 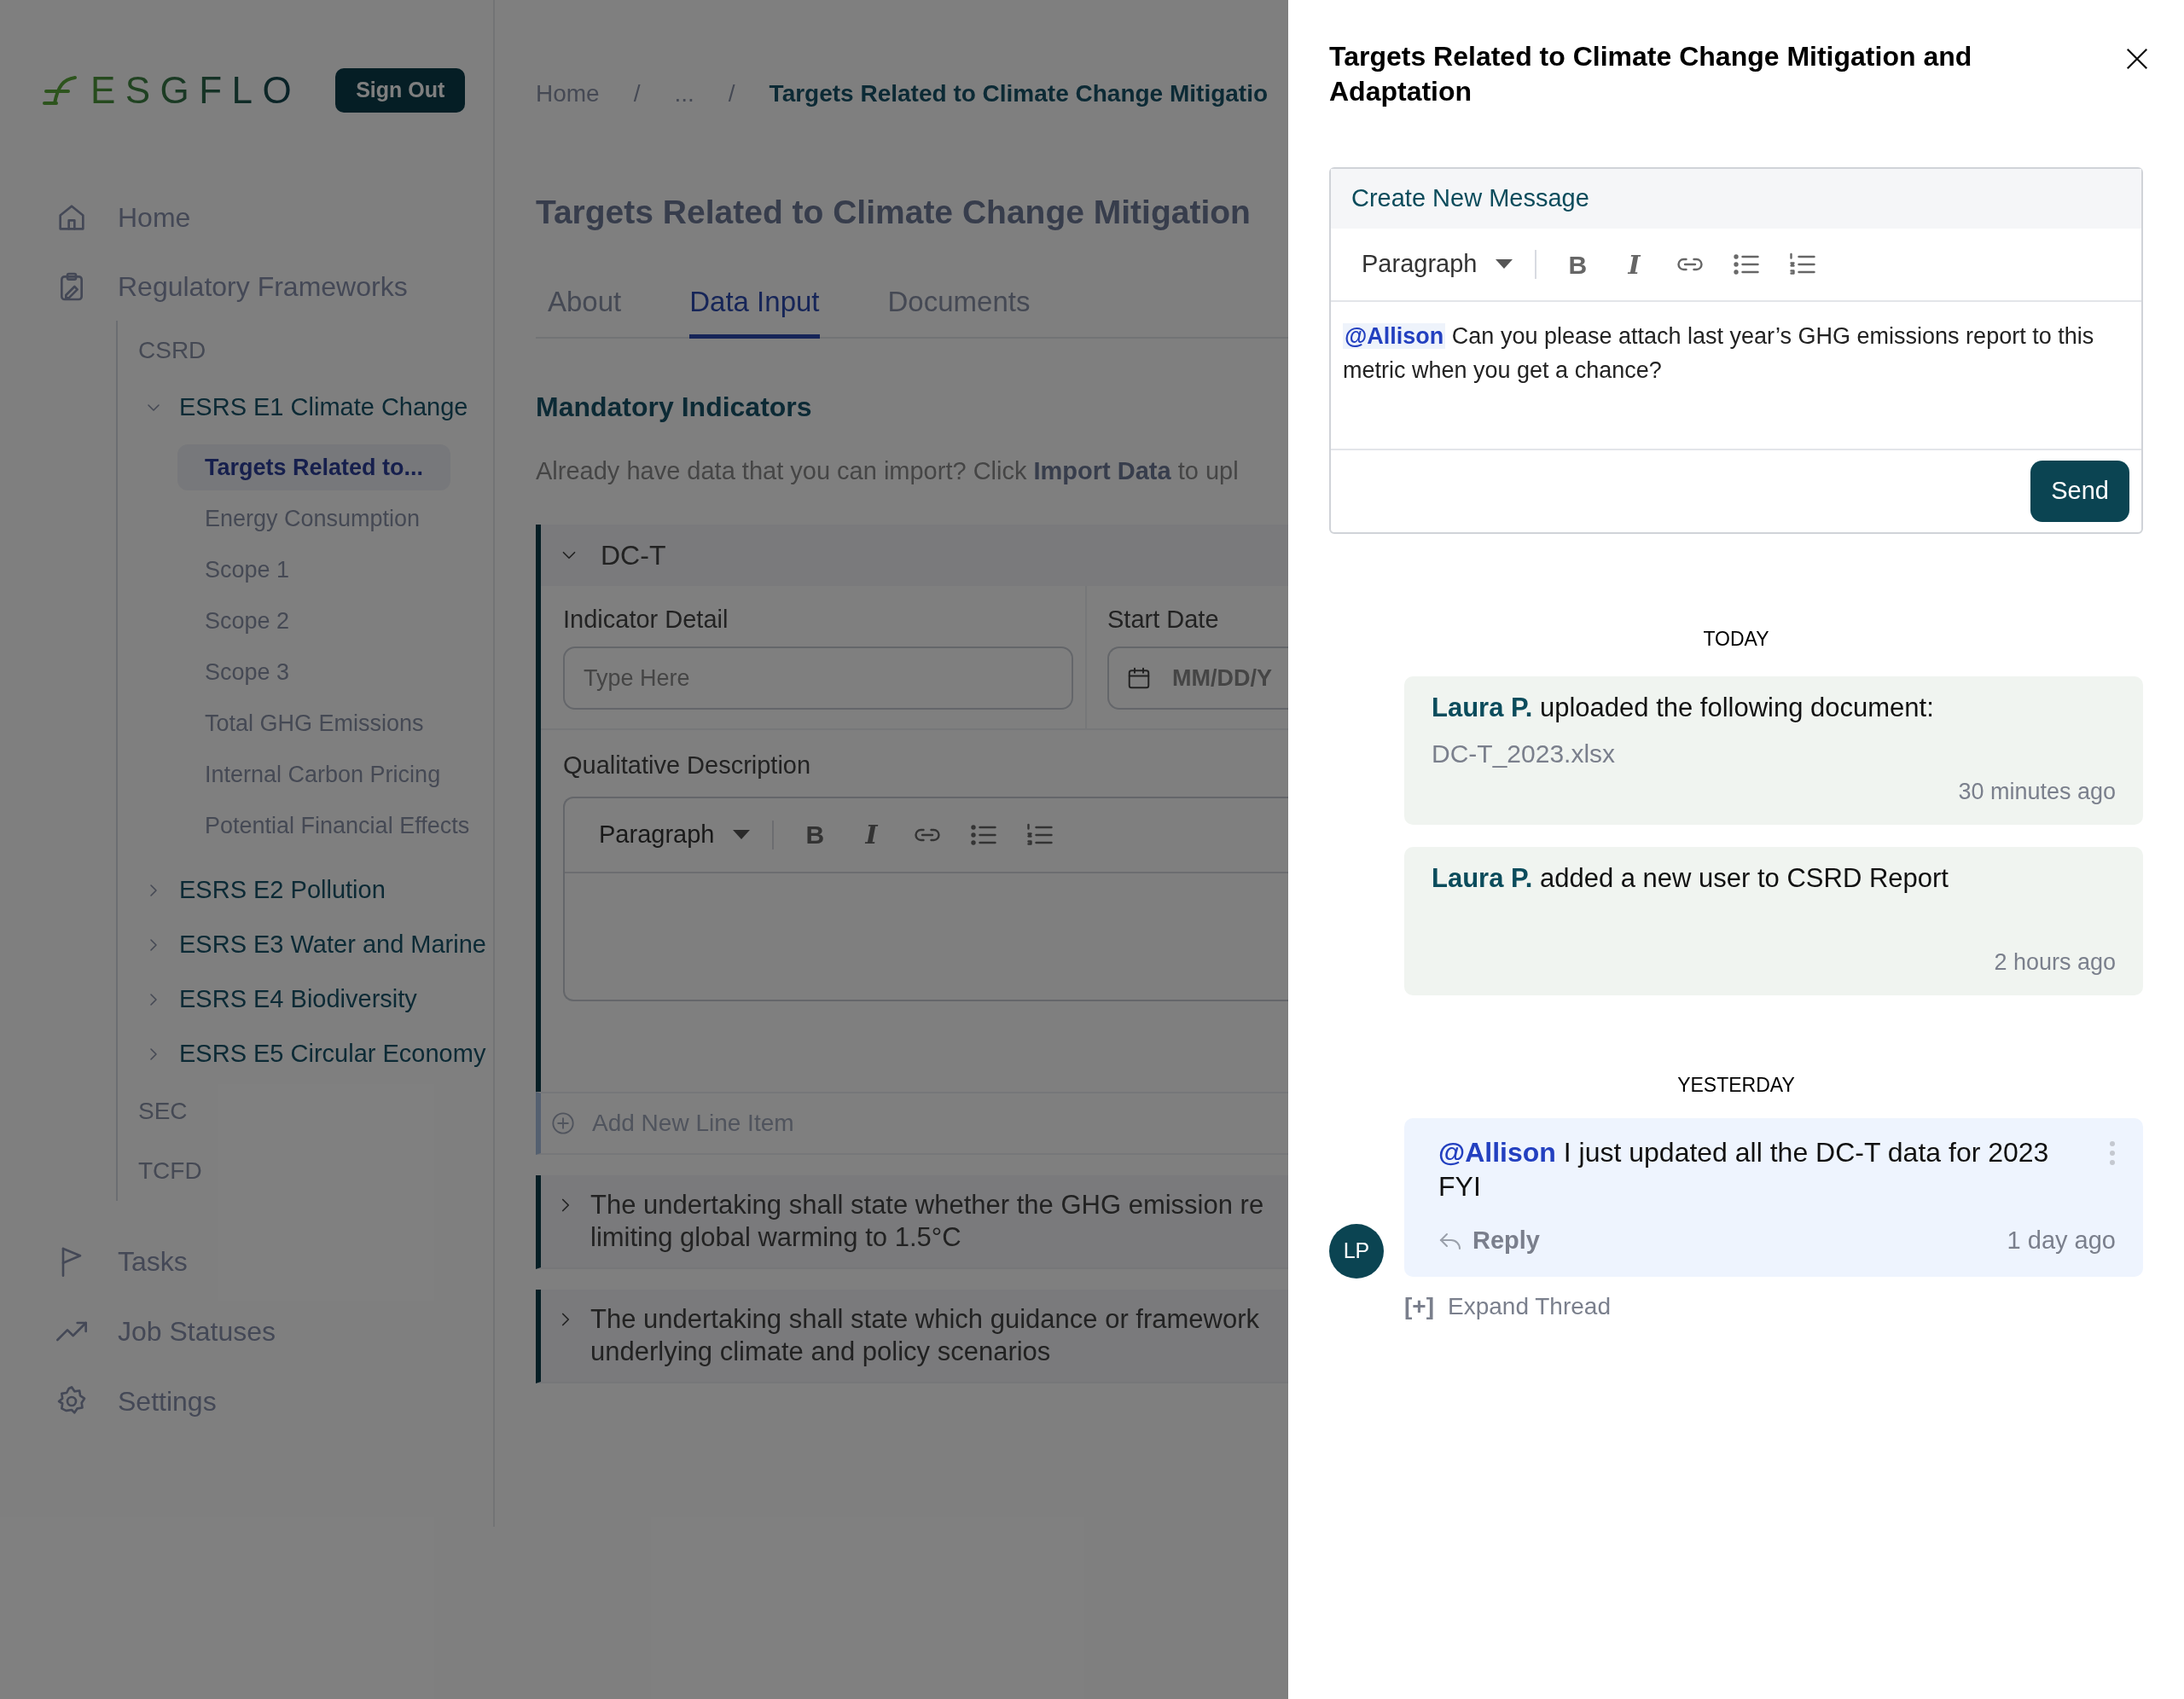 I want to click on plus-circle-icon, so click(x=563, y=1122).